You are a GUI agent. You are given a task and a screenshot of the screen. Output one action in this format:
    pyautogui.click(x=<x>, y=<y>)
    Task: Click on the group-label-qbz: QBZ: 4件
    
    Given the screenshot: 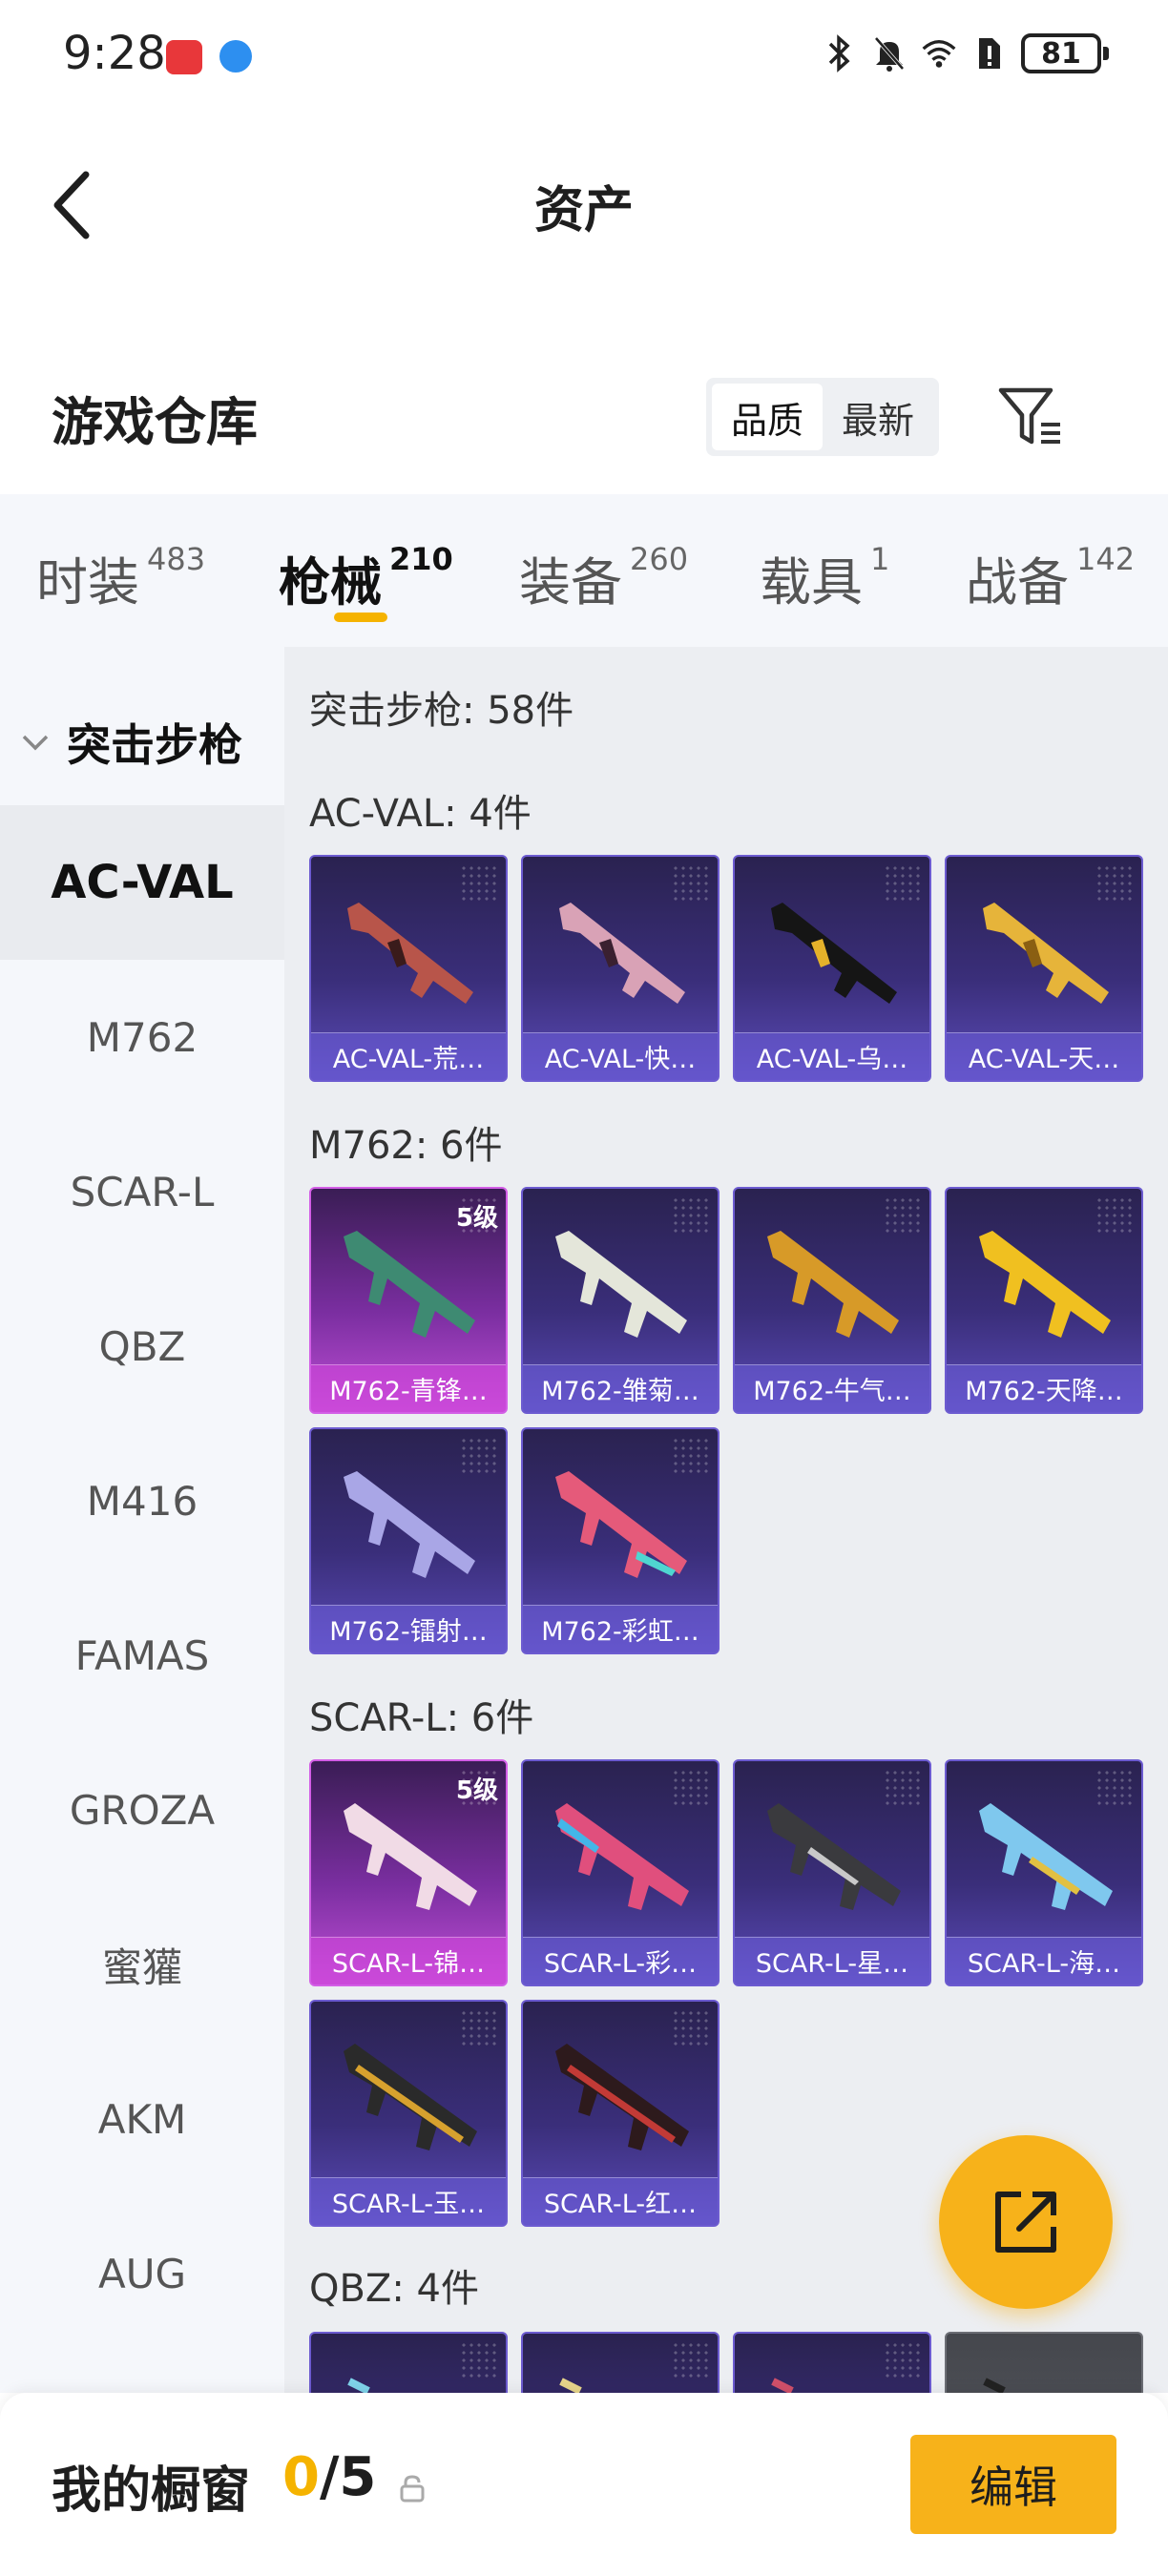 What is the action you would take?
    pyautogui.click(x=394, y=2289)
    